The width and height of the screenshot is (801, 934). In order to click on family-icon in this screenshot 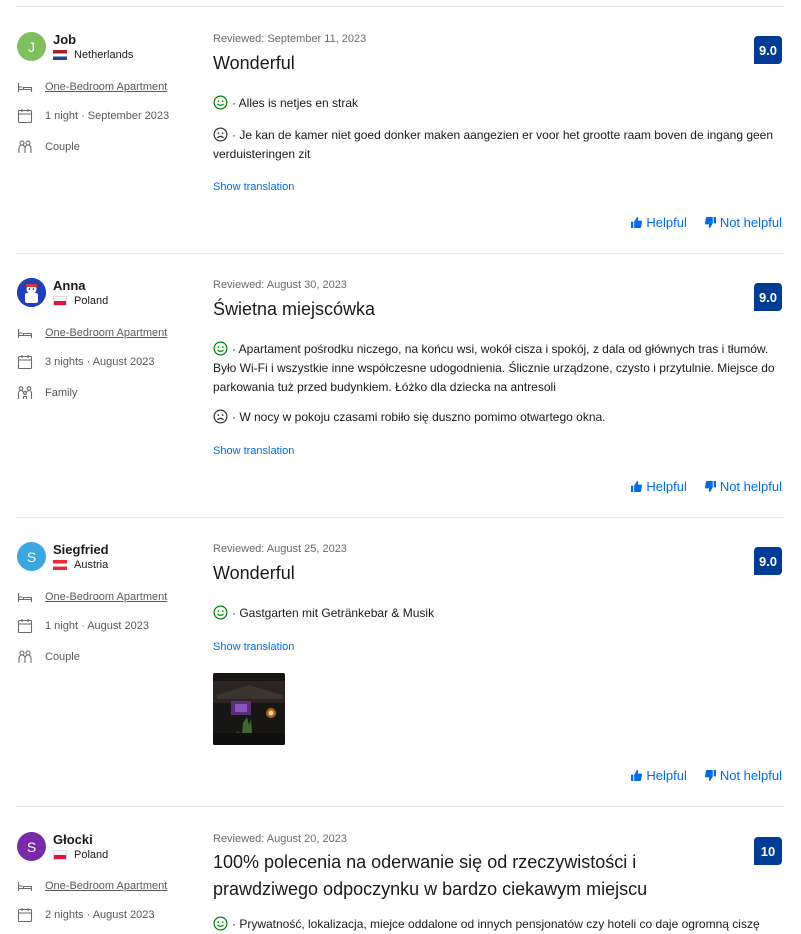, I will do `click(25, 393)`.